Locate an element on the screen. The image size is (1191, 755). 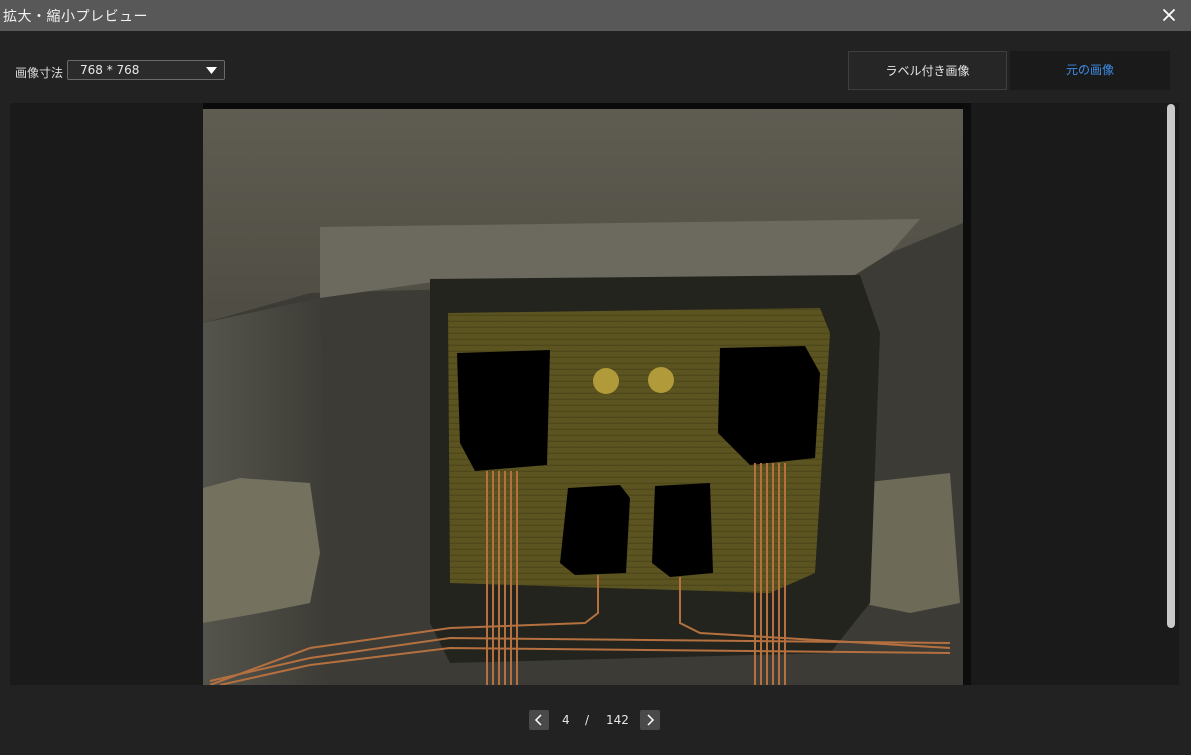
chevron-right-icon is located at coordinates (651, 720).